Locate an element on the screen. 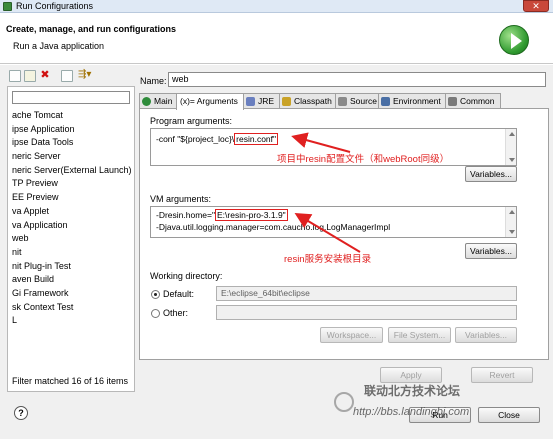 The width and height of the screenshot is (553, 439). help-icon: ? is located at coordinates (21, 413).